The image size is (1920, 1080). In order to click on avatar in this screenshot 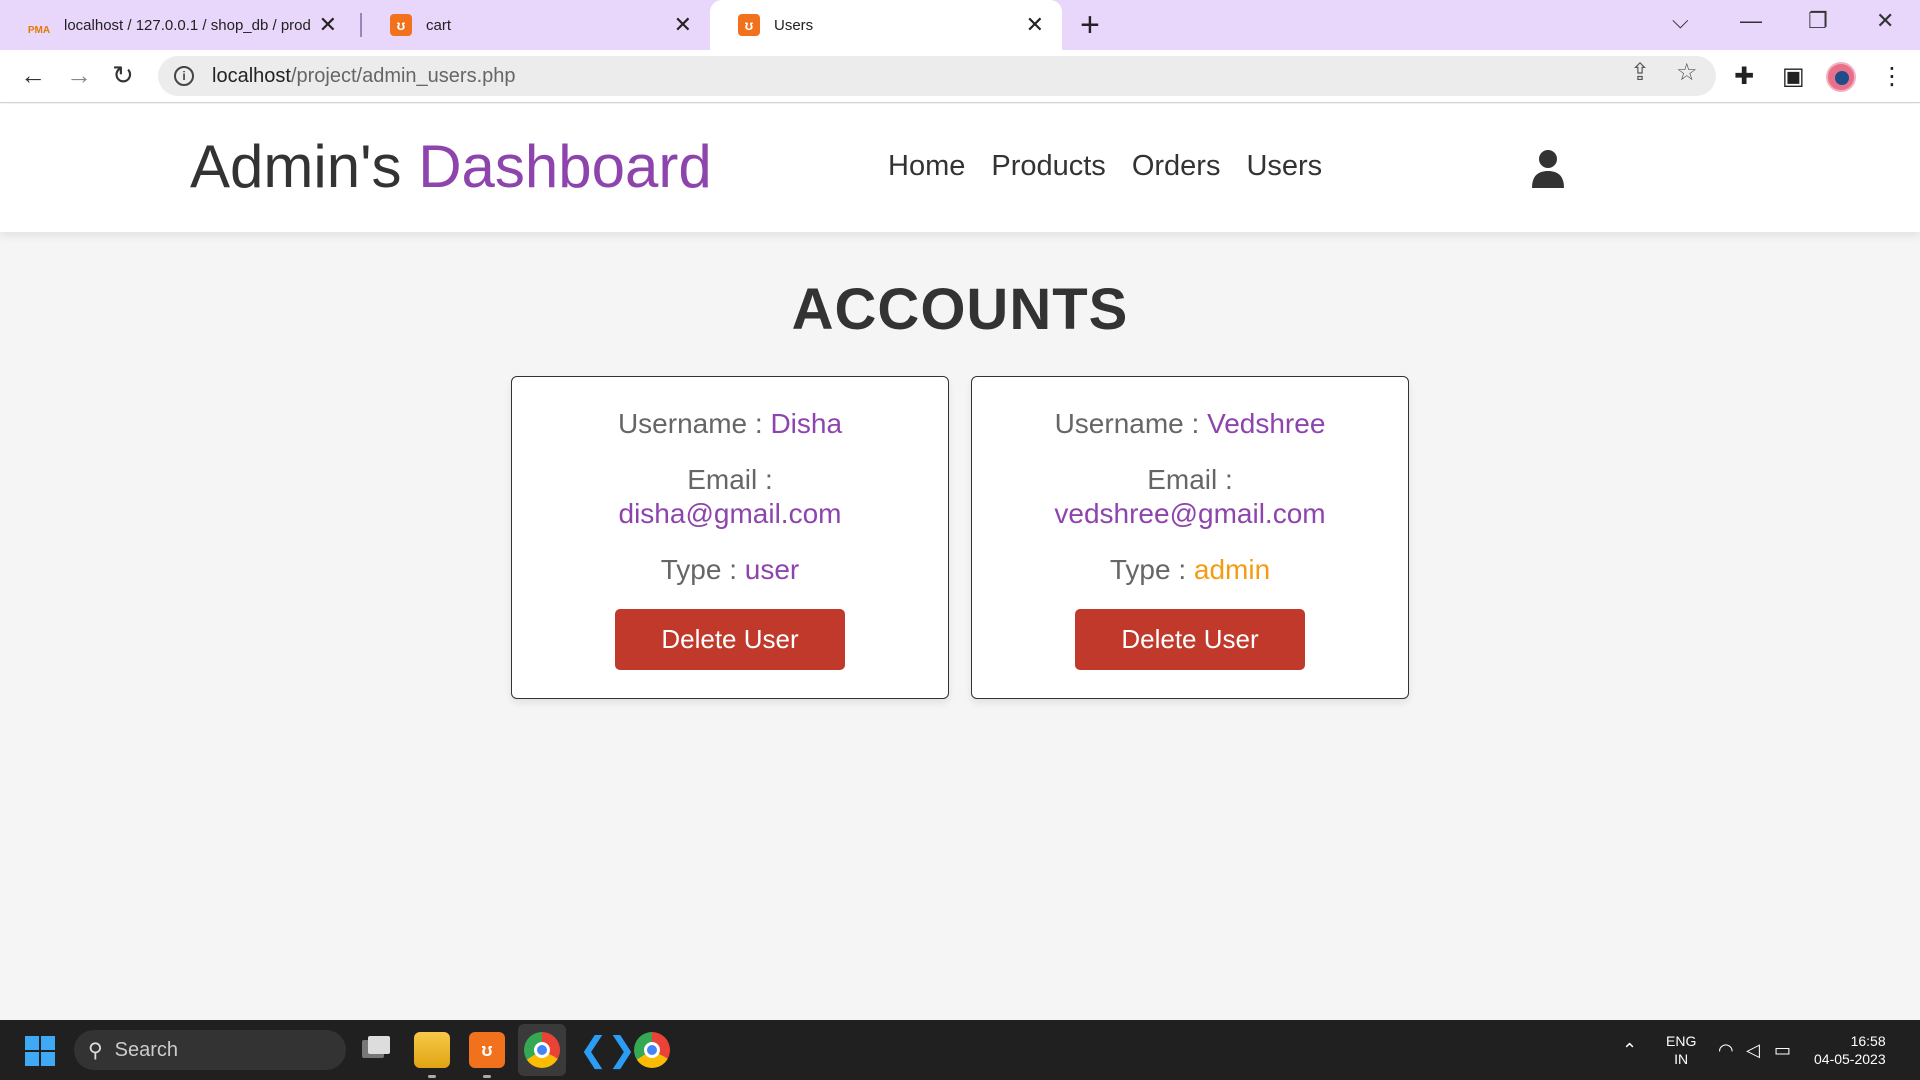, I will do `click(1841, 77)`.